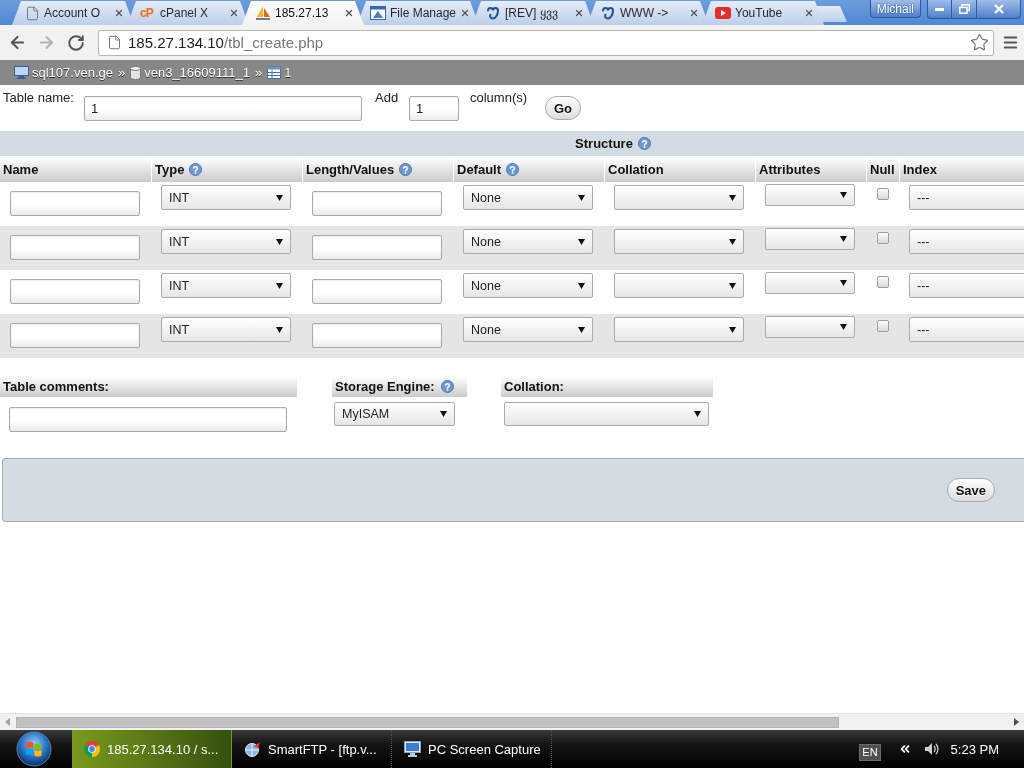 This screenshot has height=768, width=1024. What do you see at coordinates (394, 414) in the screenshot?
I see `option-select: MyISAM` at bounding box center [394, 414].